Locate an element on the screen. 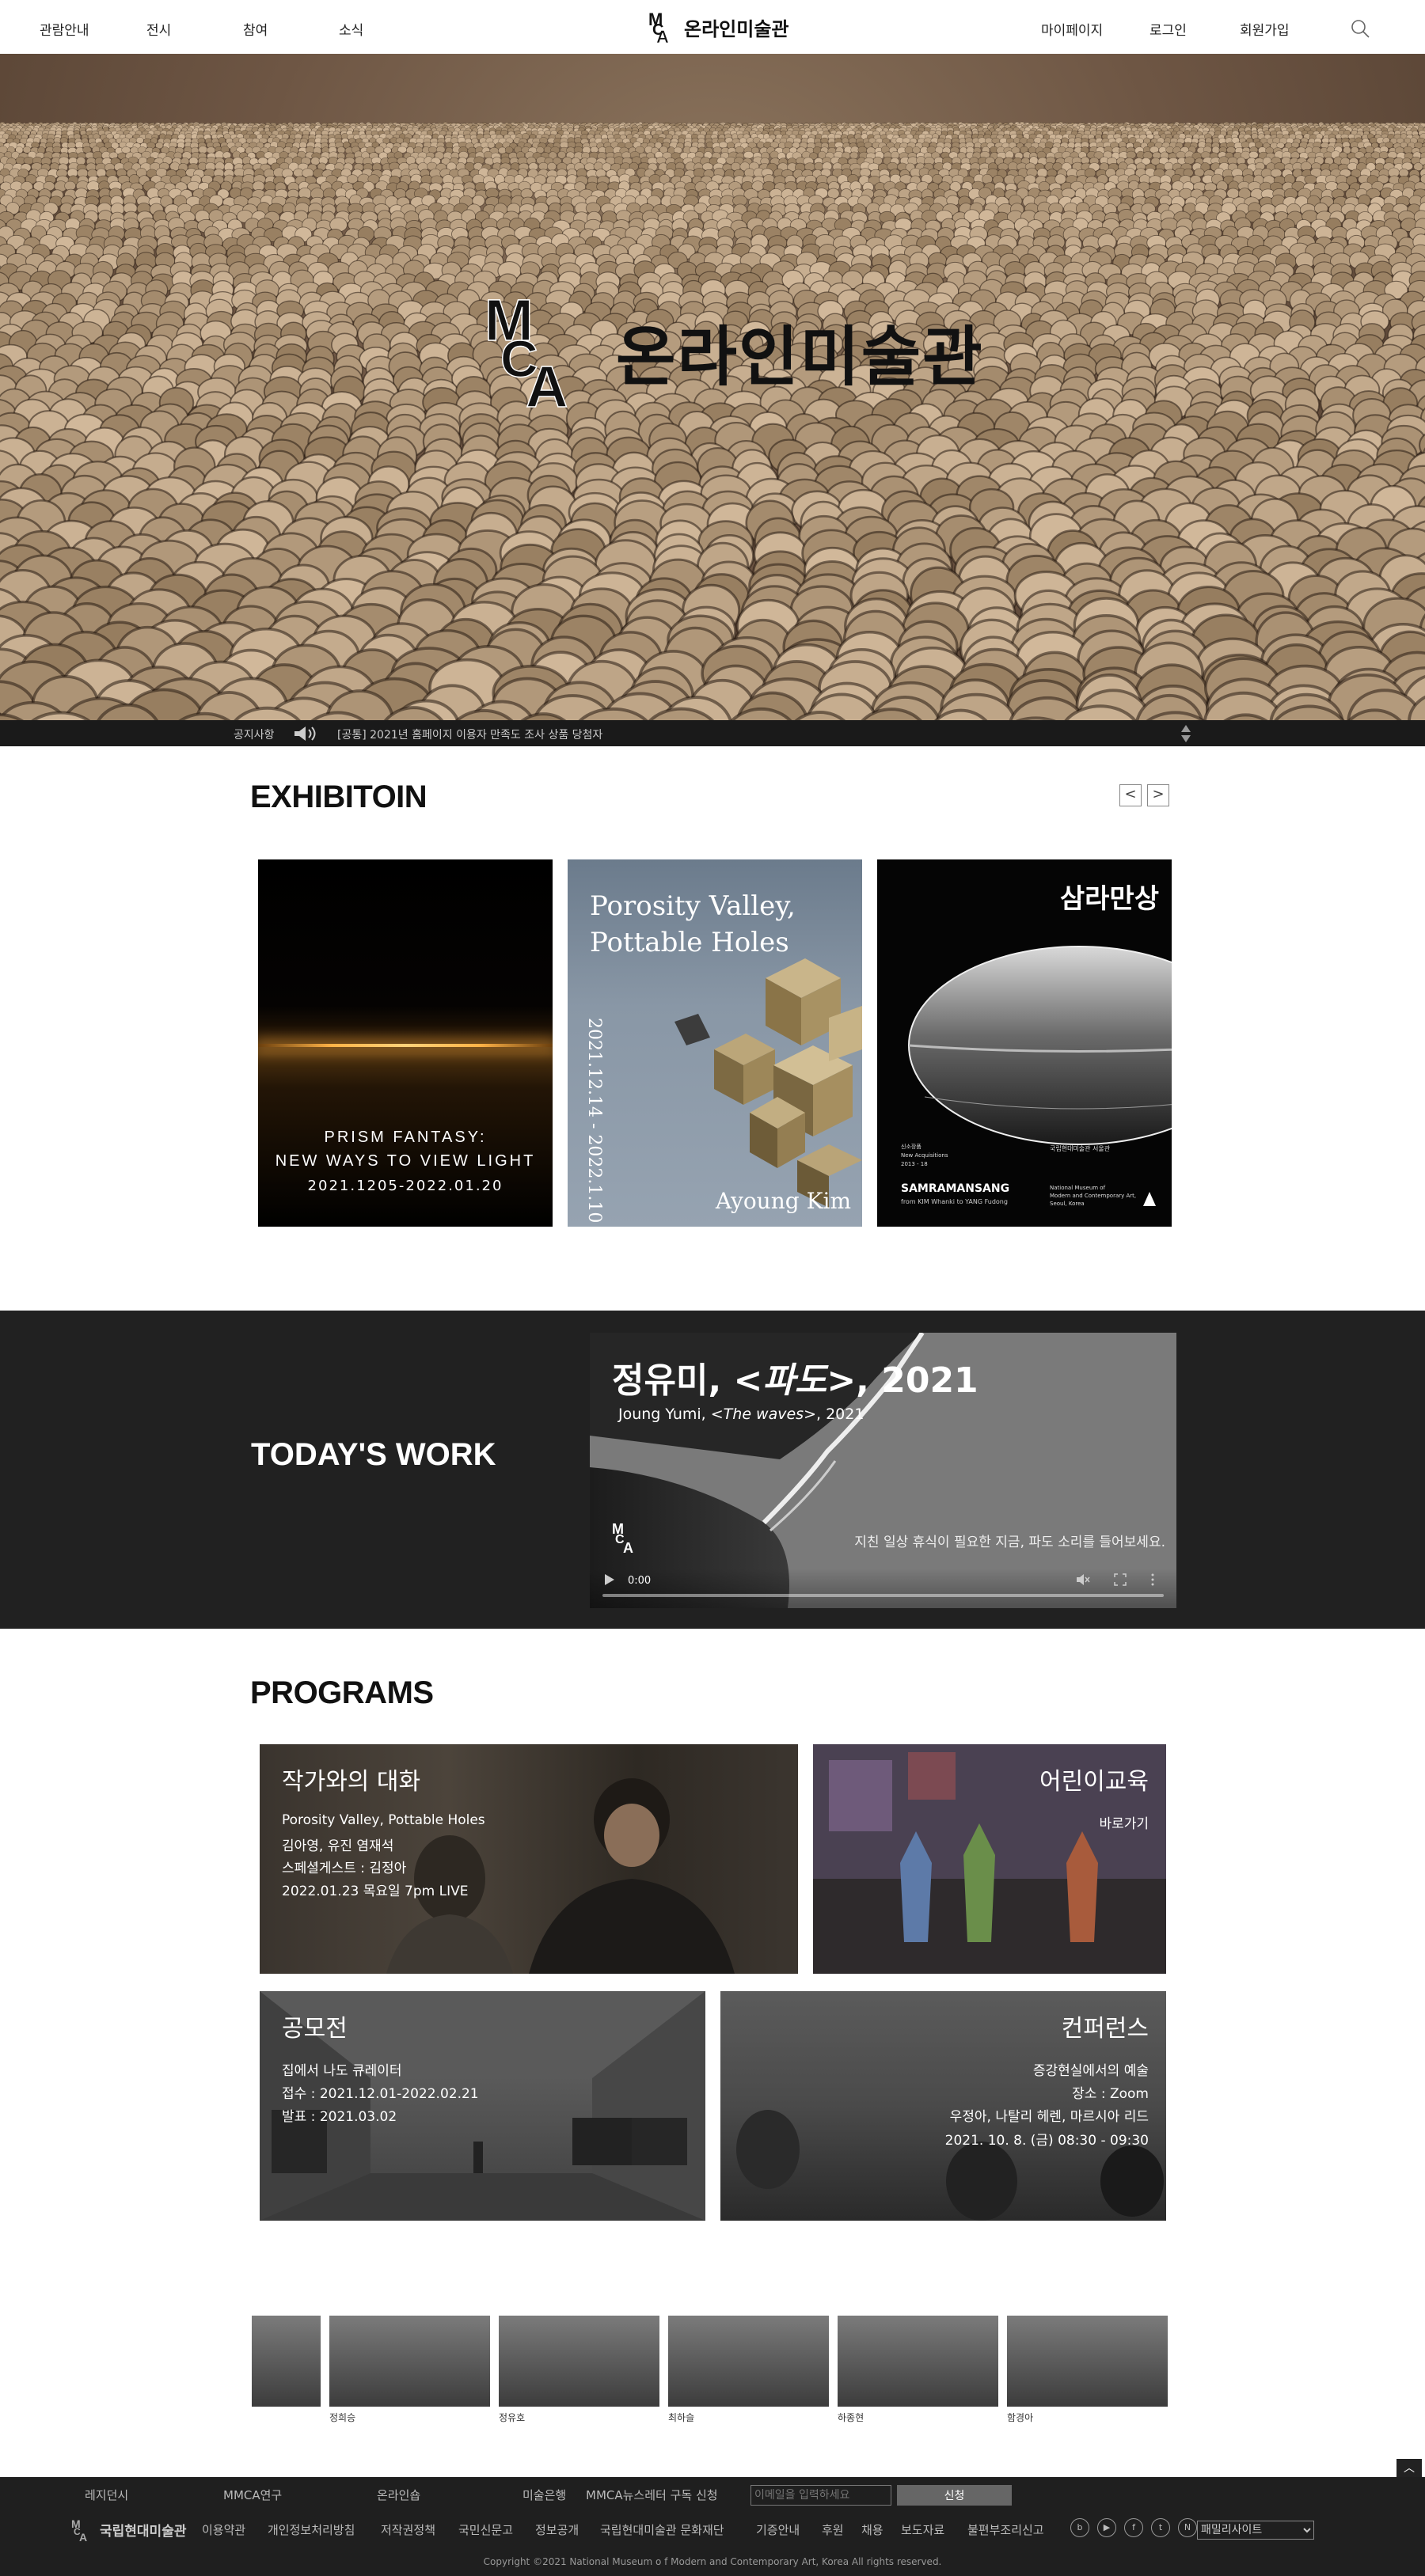 The height and width of the screenshot is (2576, 1425). nav-mypage: 마이페이지 is located at coordinates (1072, 29).